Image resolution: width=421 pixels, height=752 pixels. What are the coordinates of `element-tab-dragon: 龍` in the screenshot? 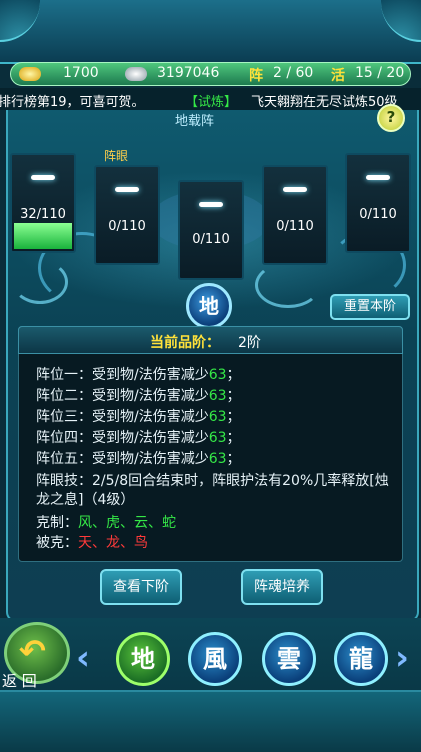 It's located at (361, 659).